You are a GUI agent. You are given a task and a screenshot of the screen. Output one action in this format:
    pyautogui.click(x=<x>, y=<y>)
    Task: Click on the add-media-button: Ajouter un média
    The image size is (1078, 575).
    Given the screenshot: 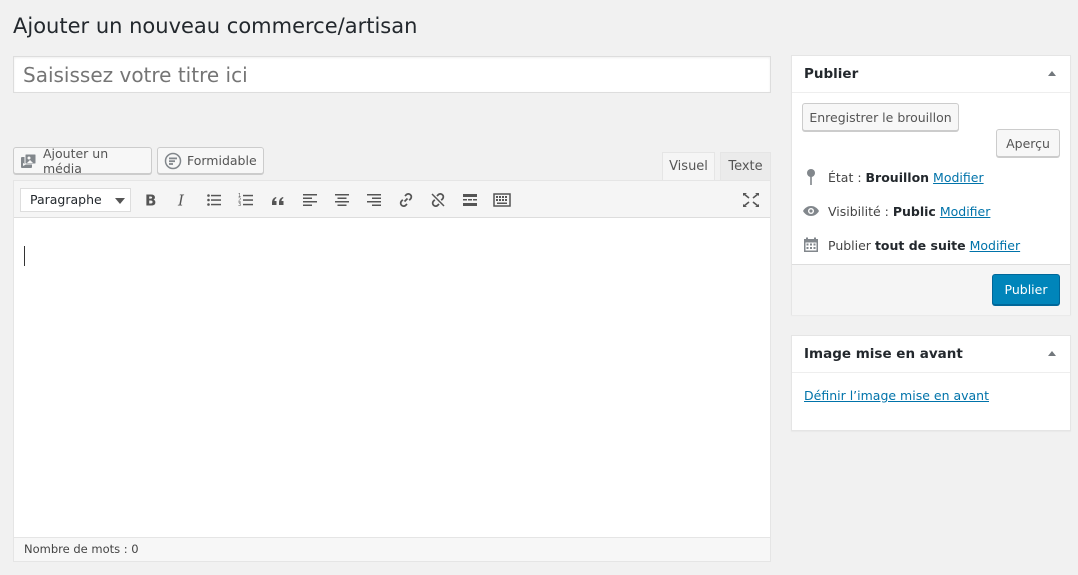 What is the action you would take?
    pyautogui.click(x=82, y=160)
    